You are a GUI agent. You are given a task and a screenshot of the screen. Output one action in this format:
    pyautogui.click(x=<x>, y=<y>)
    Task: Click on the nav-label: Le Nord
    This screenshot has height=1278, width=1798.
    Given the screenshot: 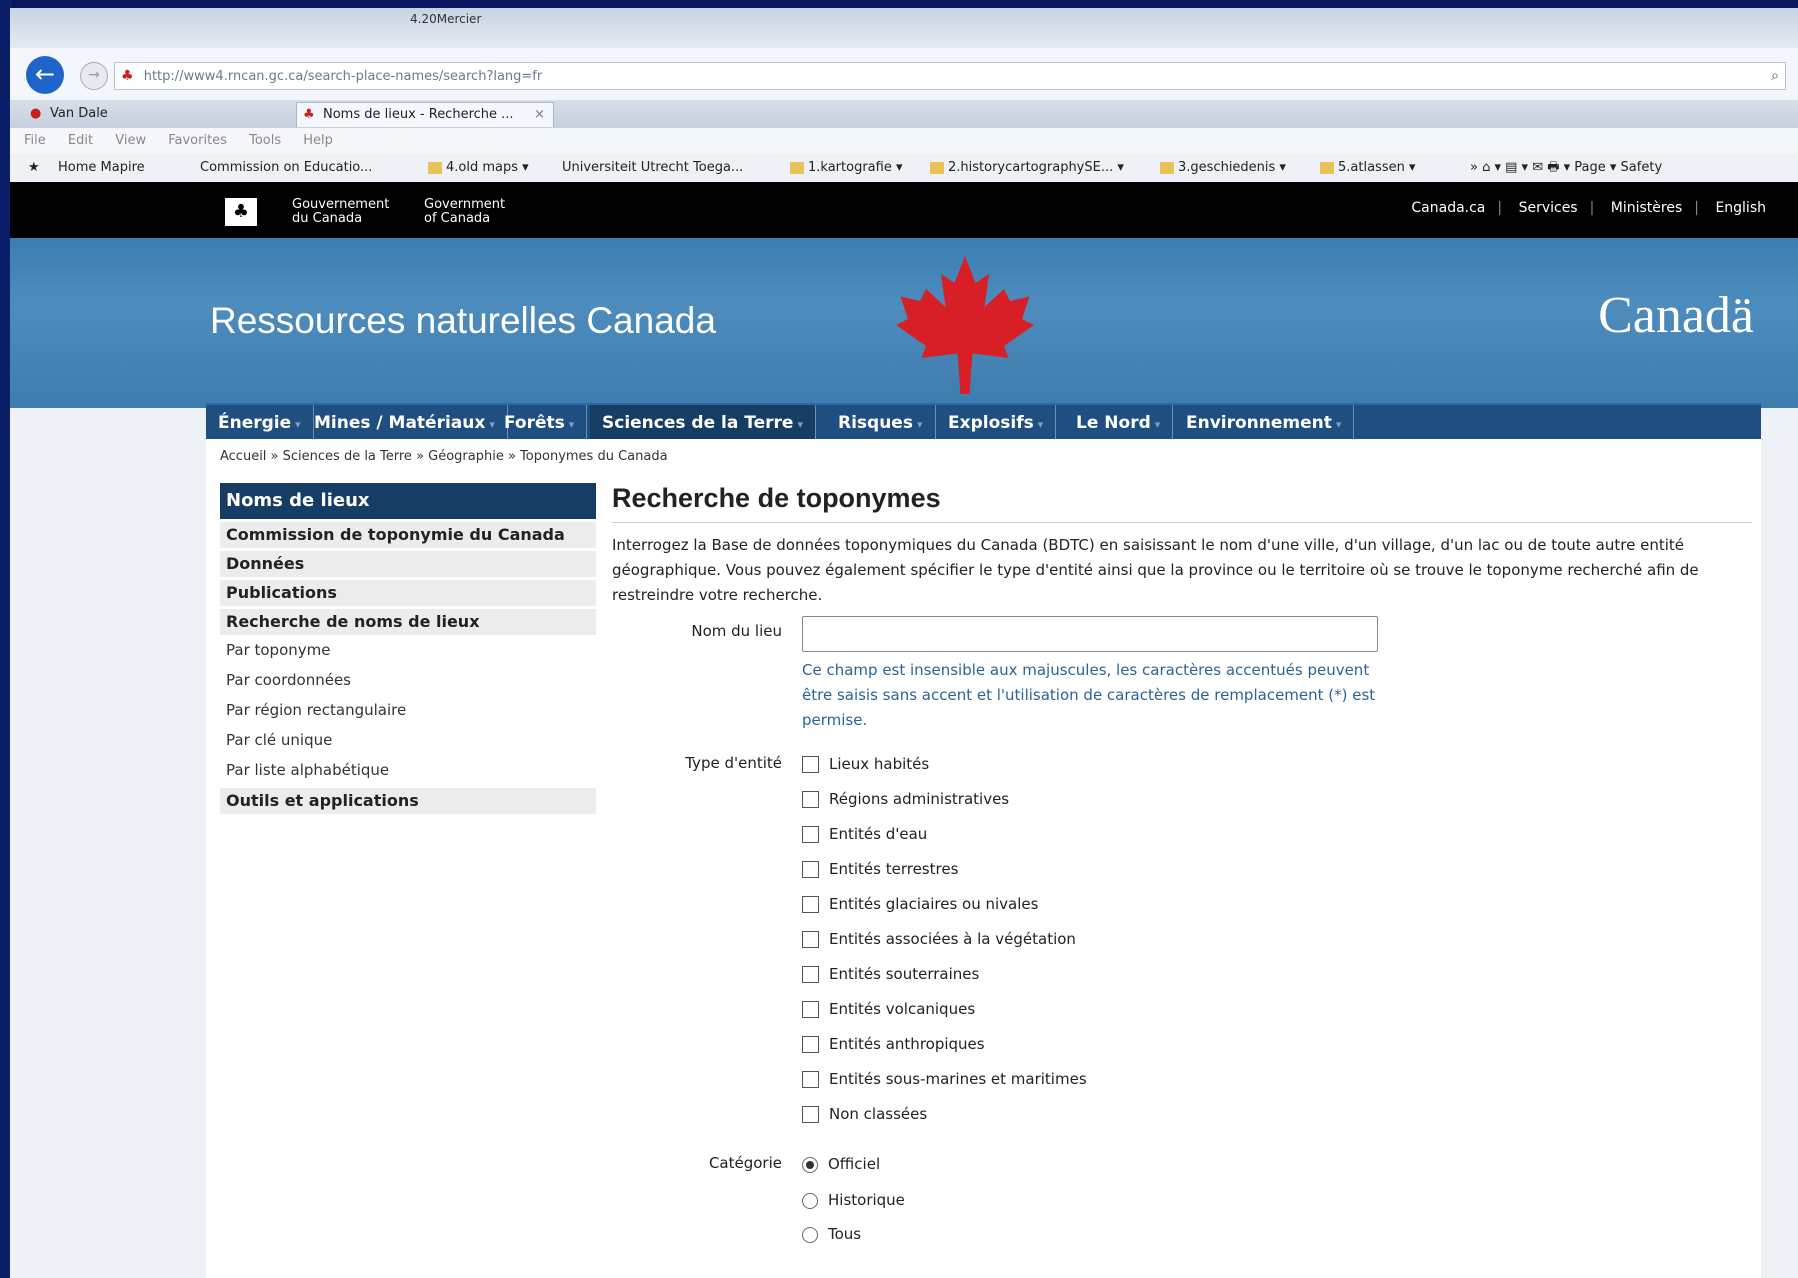 What is the action you would take?
    pyautogui.click(x=1113, y=423)
    